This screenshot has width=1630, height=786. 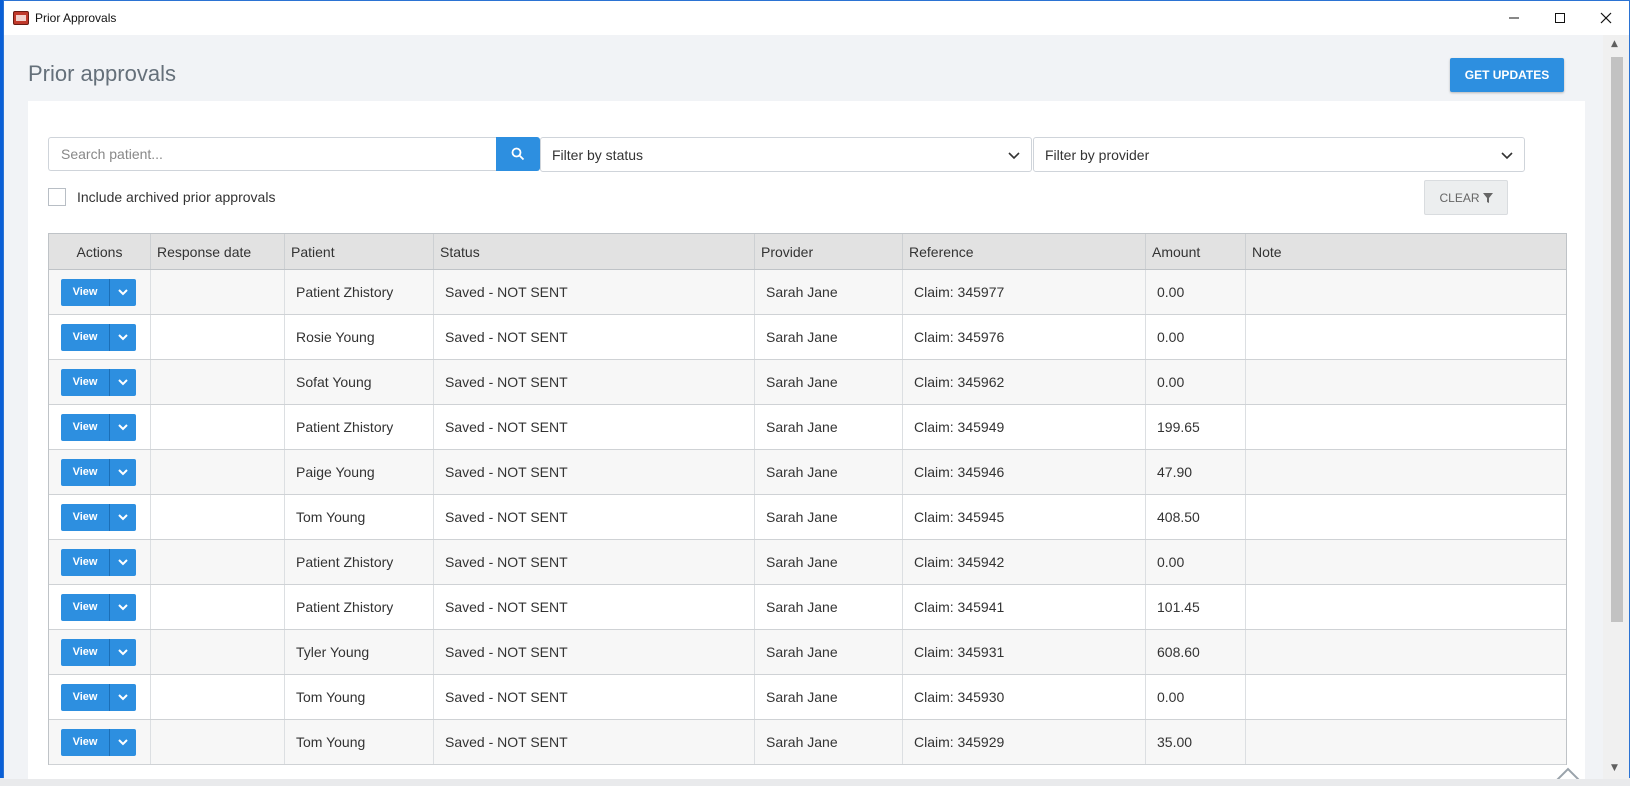 I want to click on search-icon, so click(x=518, y=154).